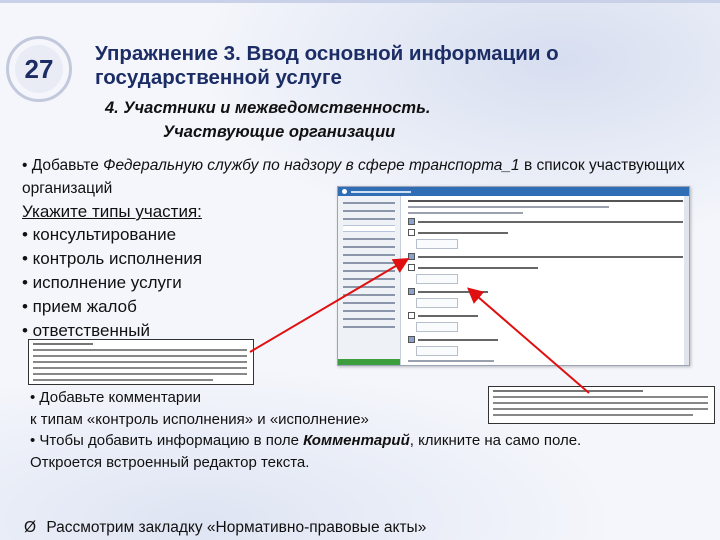 The width and height of the screenshot is (720, 540). I want to click on participation-heading: Укажите типы участия:, so click(112, 211).